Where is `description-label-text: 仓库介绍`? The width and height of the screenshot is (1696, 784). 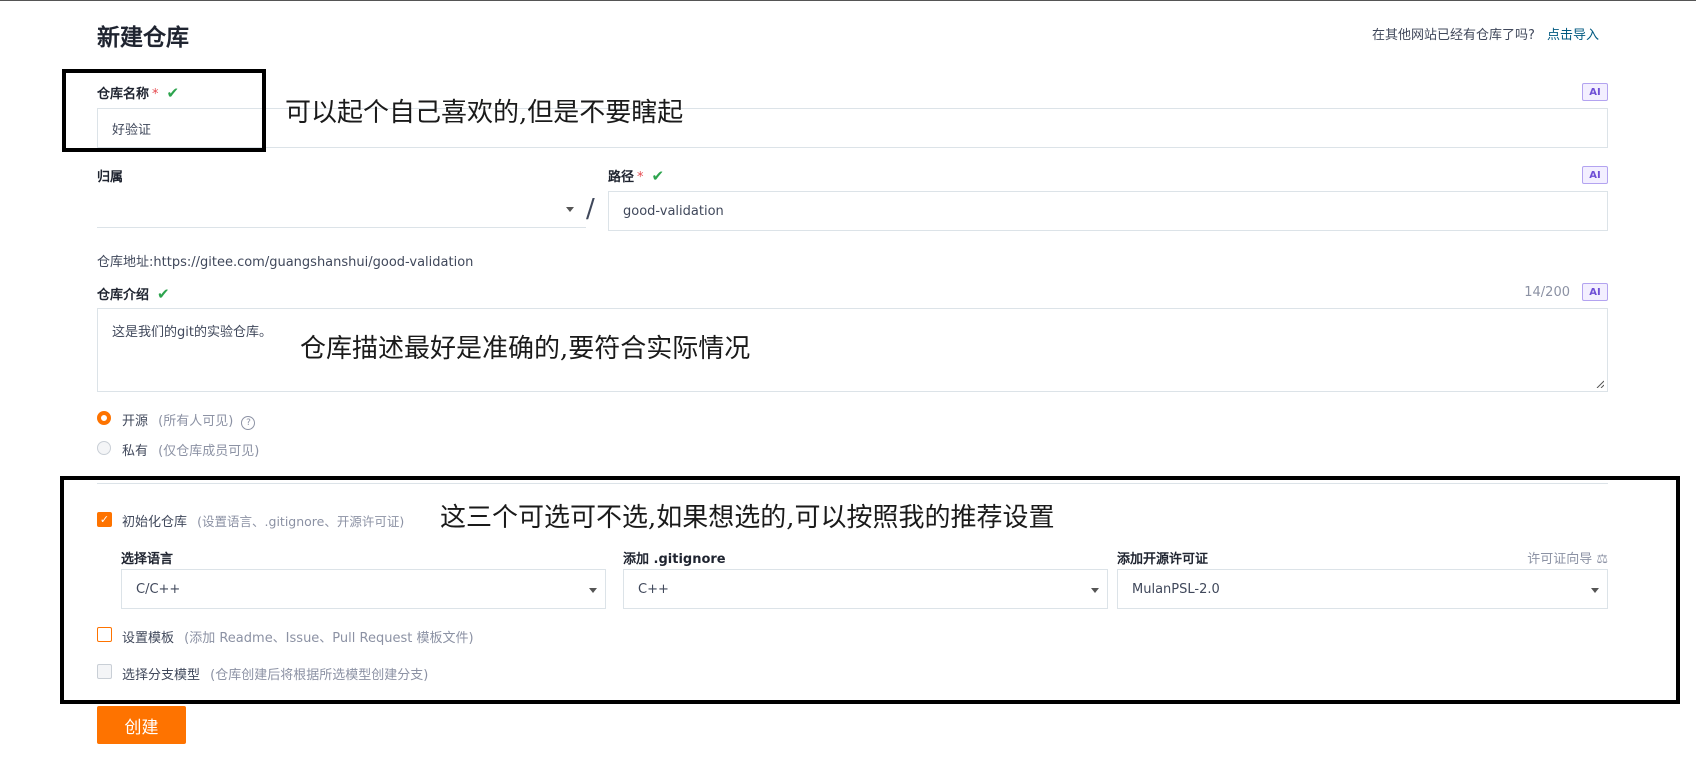 description-label-text: 仓库介绍 is located at coordinates (123, 295).